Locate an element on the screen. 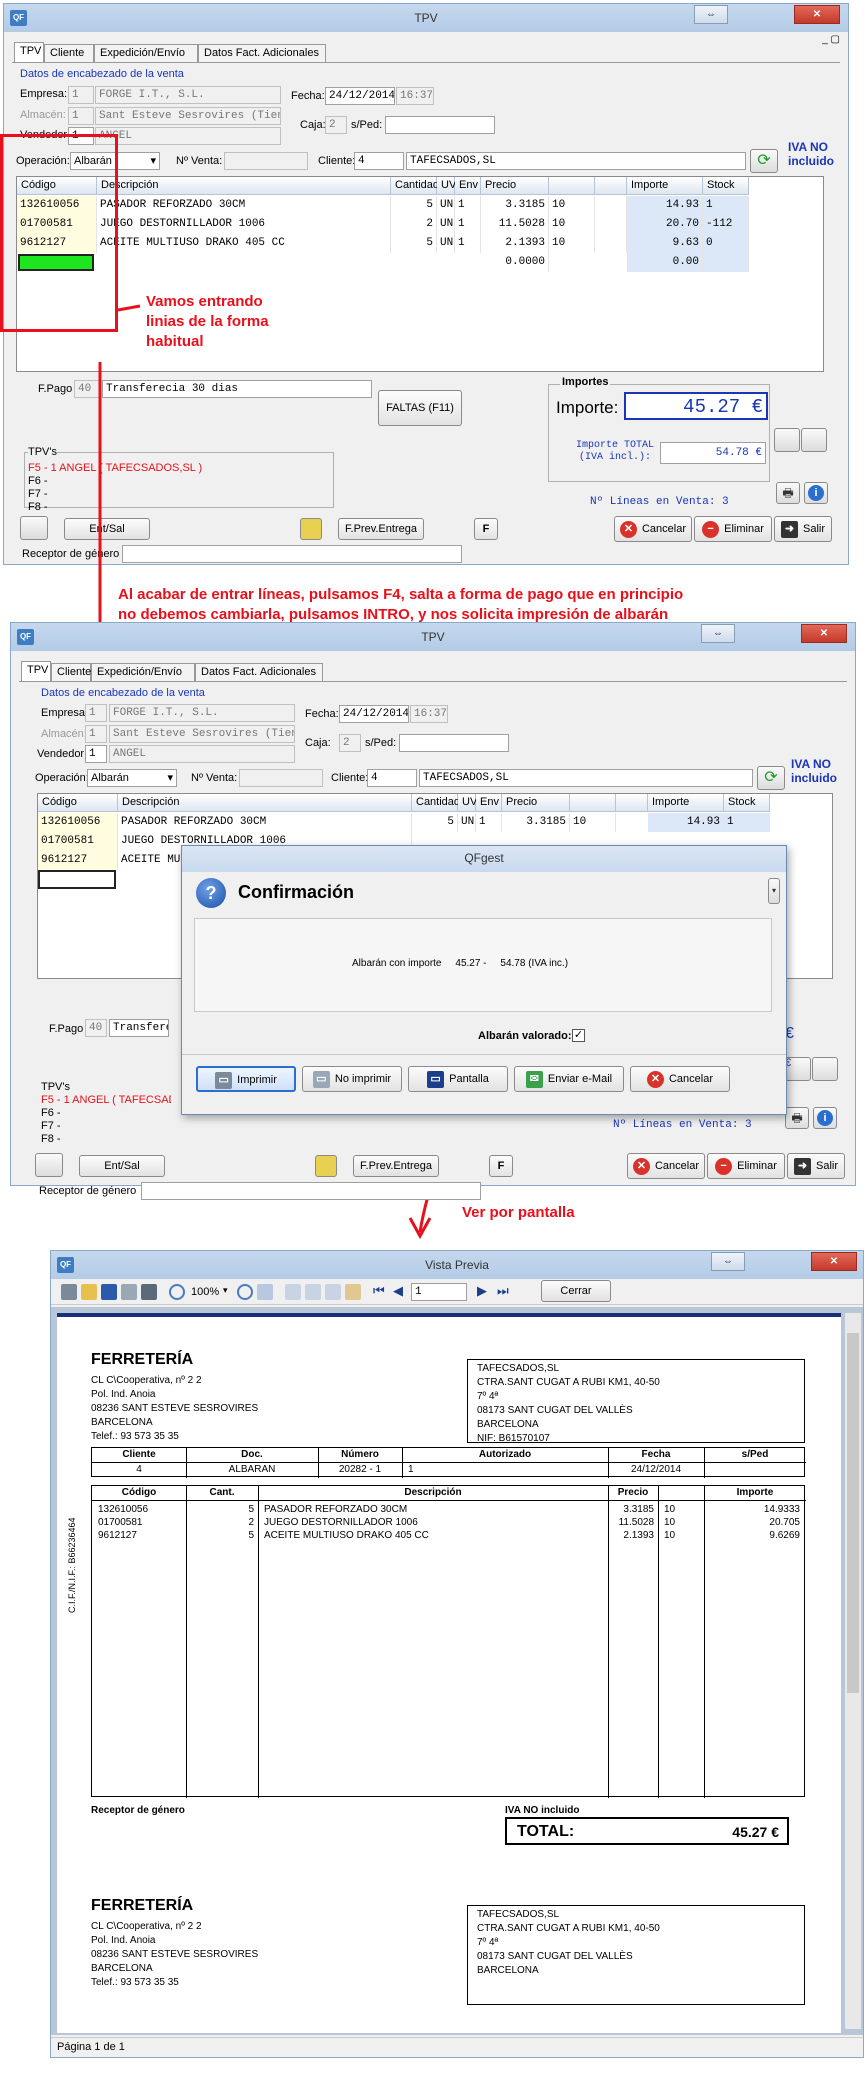 The image size is (867, 2088). vendedor-code-field: 1 is located at coordinates (96, 754).